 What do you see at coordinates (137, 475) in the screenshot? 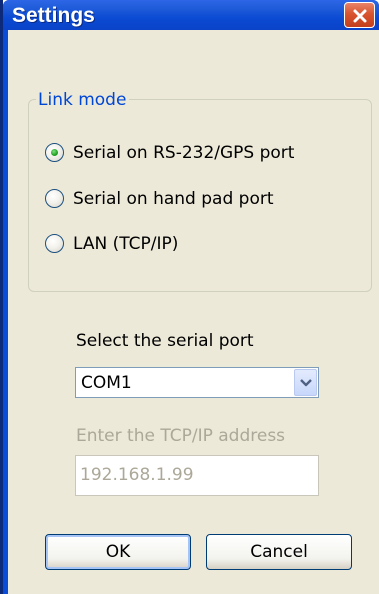
I see `tcpip-address-value: 192.168.1.99` at bounding box center [137, 475].